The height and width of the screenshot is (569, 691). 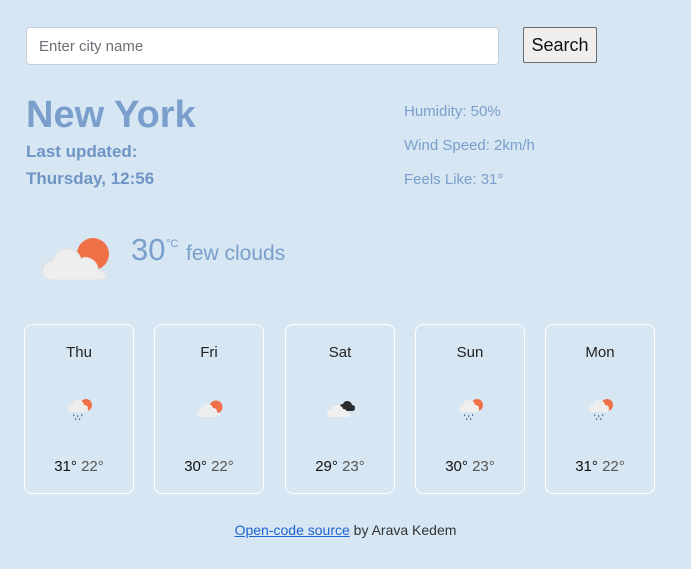 What do you see at coordinates (79, 352) in the screenshot?
I see `forecast-day: Thu` at bounding box center [79, 352].